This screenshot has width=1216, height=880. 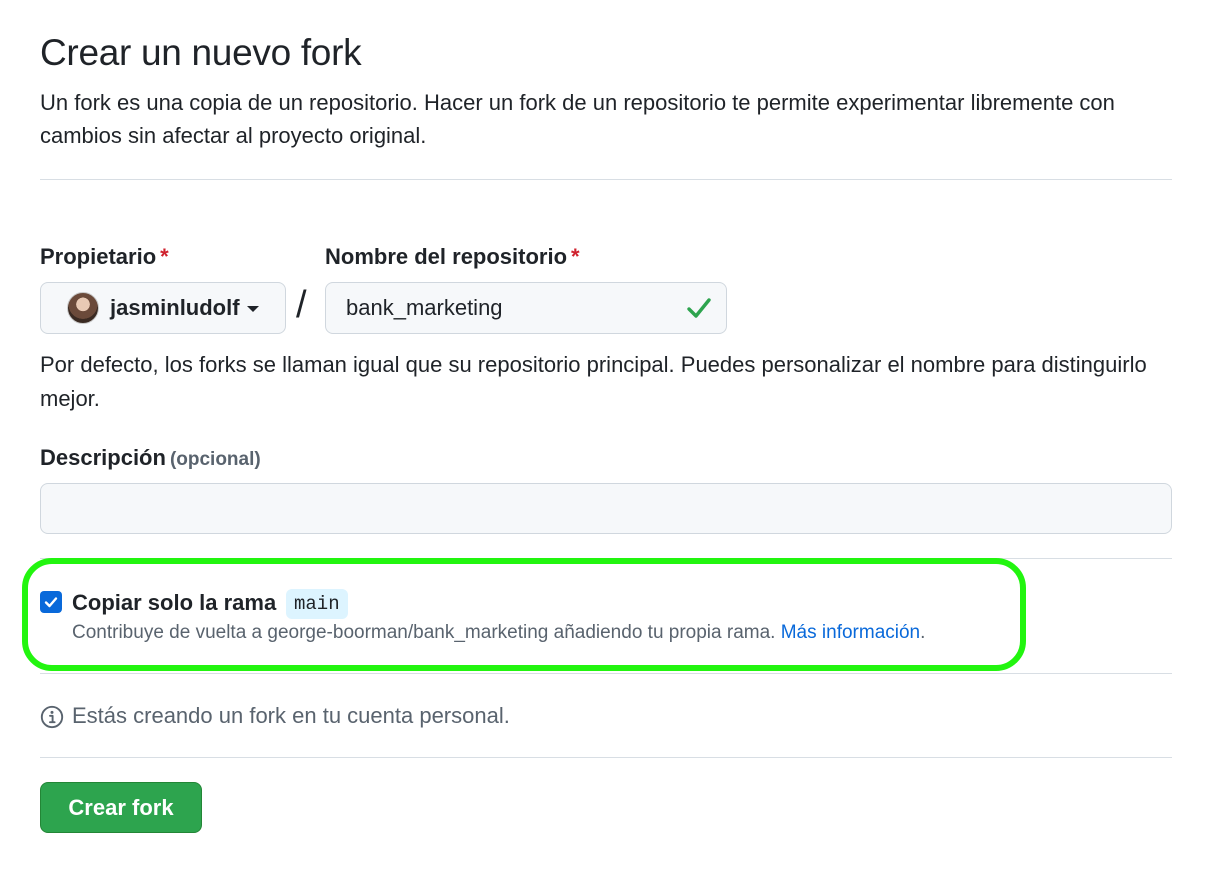 What do you see at coordinates (52, 717) in the screenshot?
I see `info-icon` at bounding box center [52, 717].